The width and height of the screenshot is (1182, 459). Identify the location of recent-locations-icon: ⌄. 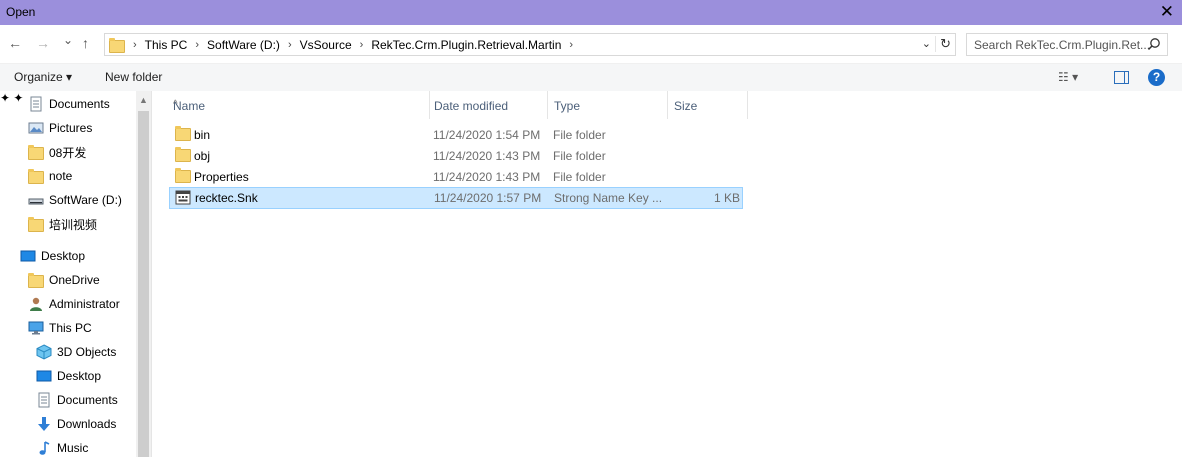
(68, 40).